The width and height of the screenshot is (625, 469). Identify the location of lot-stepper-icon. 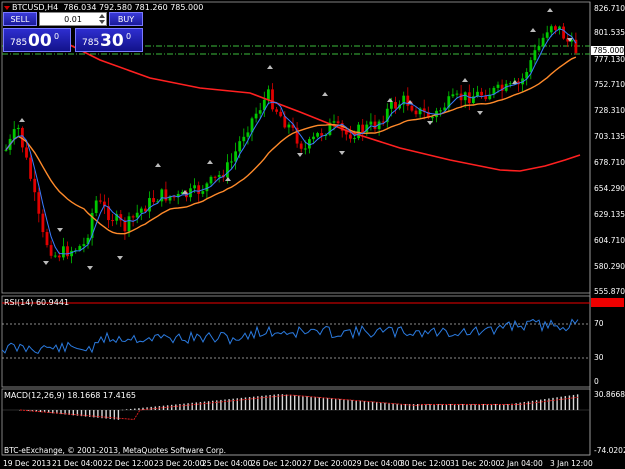
(102, 19).